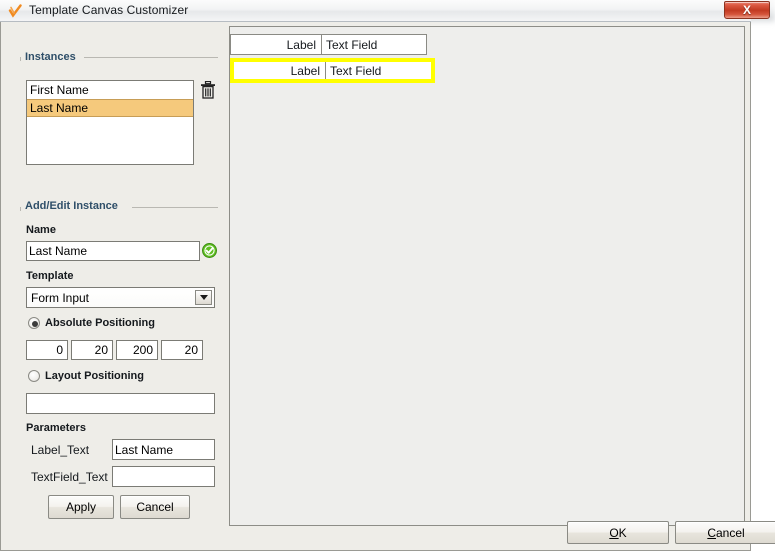 The width and height of the screenshot is (775, 551). What do you see at coordinates (730, 532) in the screenshot?
I see `cancel-button-label: ancel` at bounding box center [730, 532].